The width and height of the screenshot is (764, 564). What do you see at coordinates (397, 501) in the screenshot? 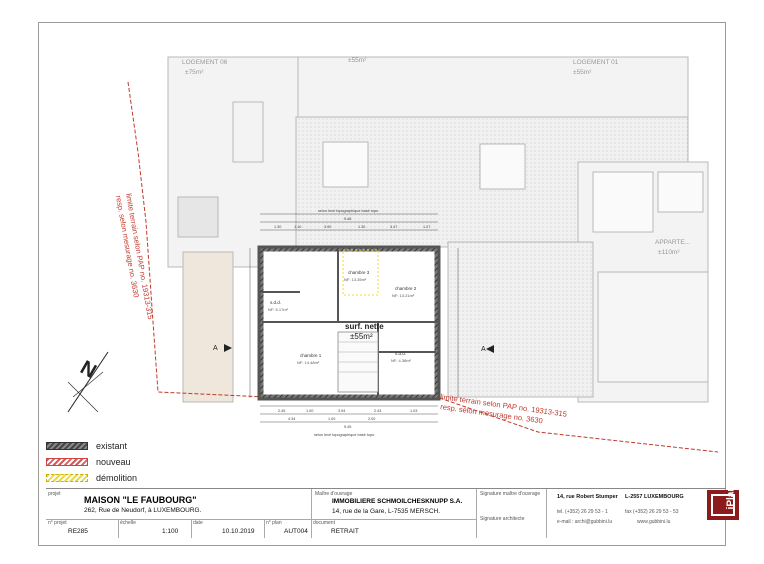
I see `owner-name: IMMOBILIERE SCHMOILCHESKNUPP S.A.` at bounding box center [397, 501].